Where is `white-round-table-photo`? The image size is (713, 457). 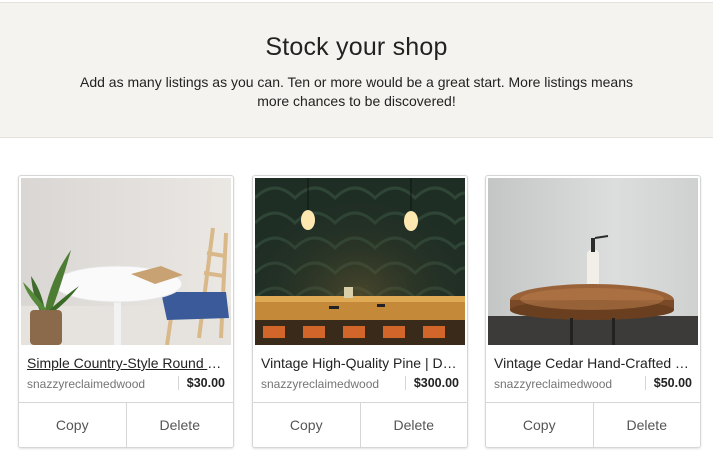 white-round-table-photo is located at coordinates (126, 261).